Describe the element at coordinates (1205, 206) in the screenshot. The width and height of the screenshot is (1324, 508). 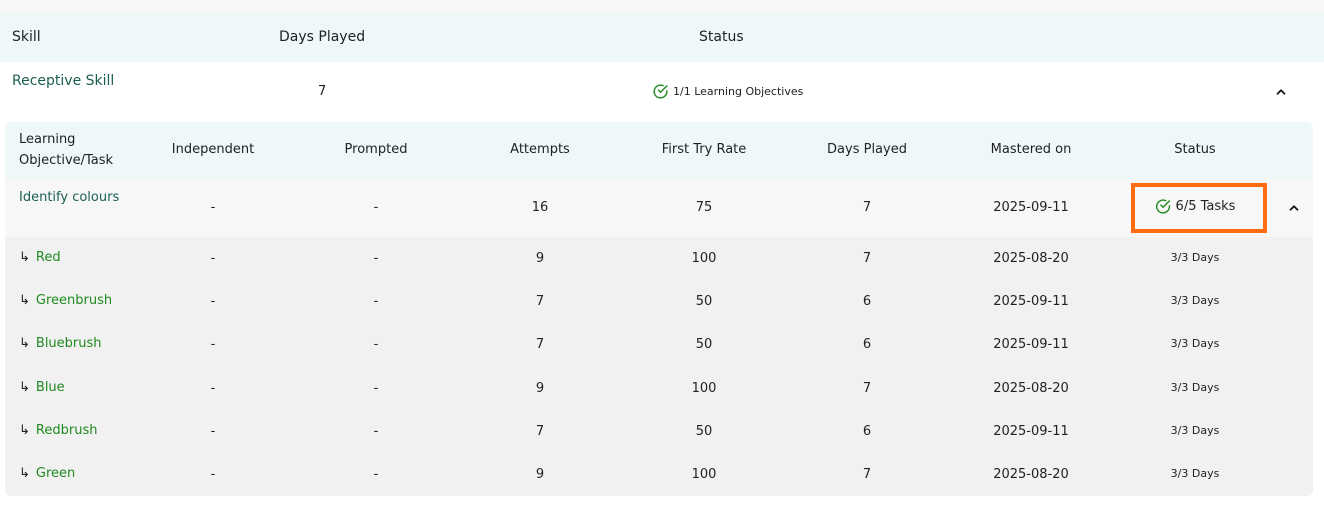
I see `objective-status-label: 6/5 Tasks` at that location.